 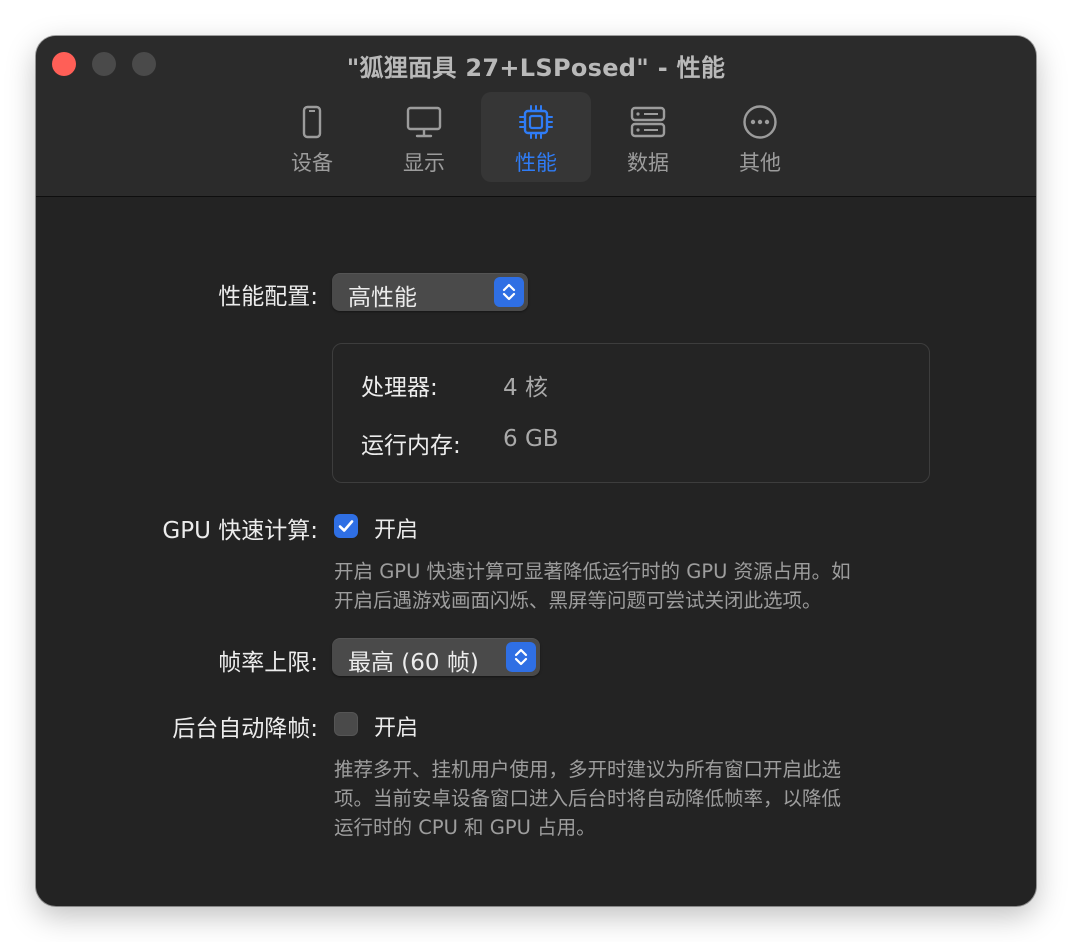 I want to click on background-help-line-2: 项。当前安卓设备窗口进入后台时将自动降低帧率，以降低, so click(x=588, y=798).